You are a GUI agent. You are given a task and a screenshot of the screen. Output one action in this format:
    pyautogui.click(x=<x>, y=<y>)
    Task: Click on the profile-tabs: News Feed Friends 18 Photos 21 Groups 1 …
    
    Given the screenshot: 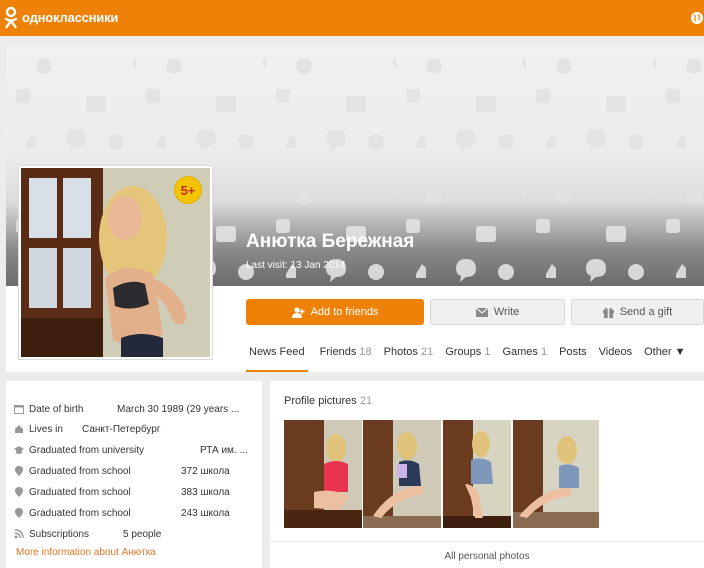 What is the action you would take?
    pyautogui.click(x=472, y=359)
    